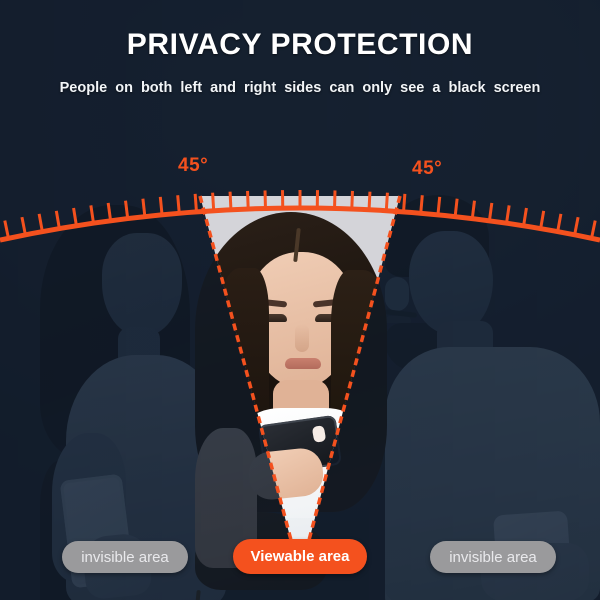  I want to click on angle-label-right: 45°, so click(427, 168).